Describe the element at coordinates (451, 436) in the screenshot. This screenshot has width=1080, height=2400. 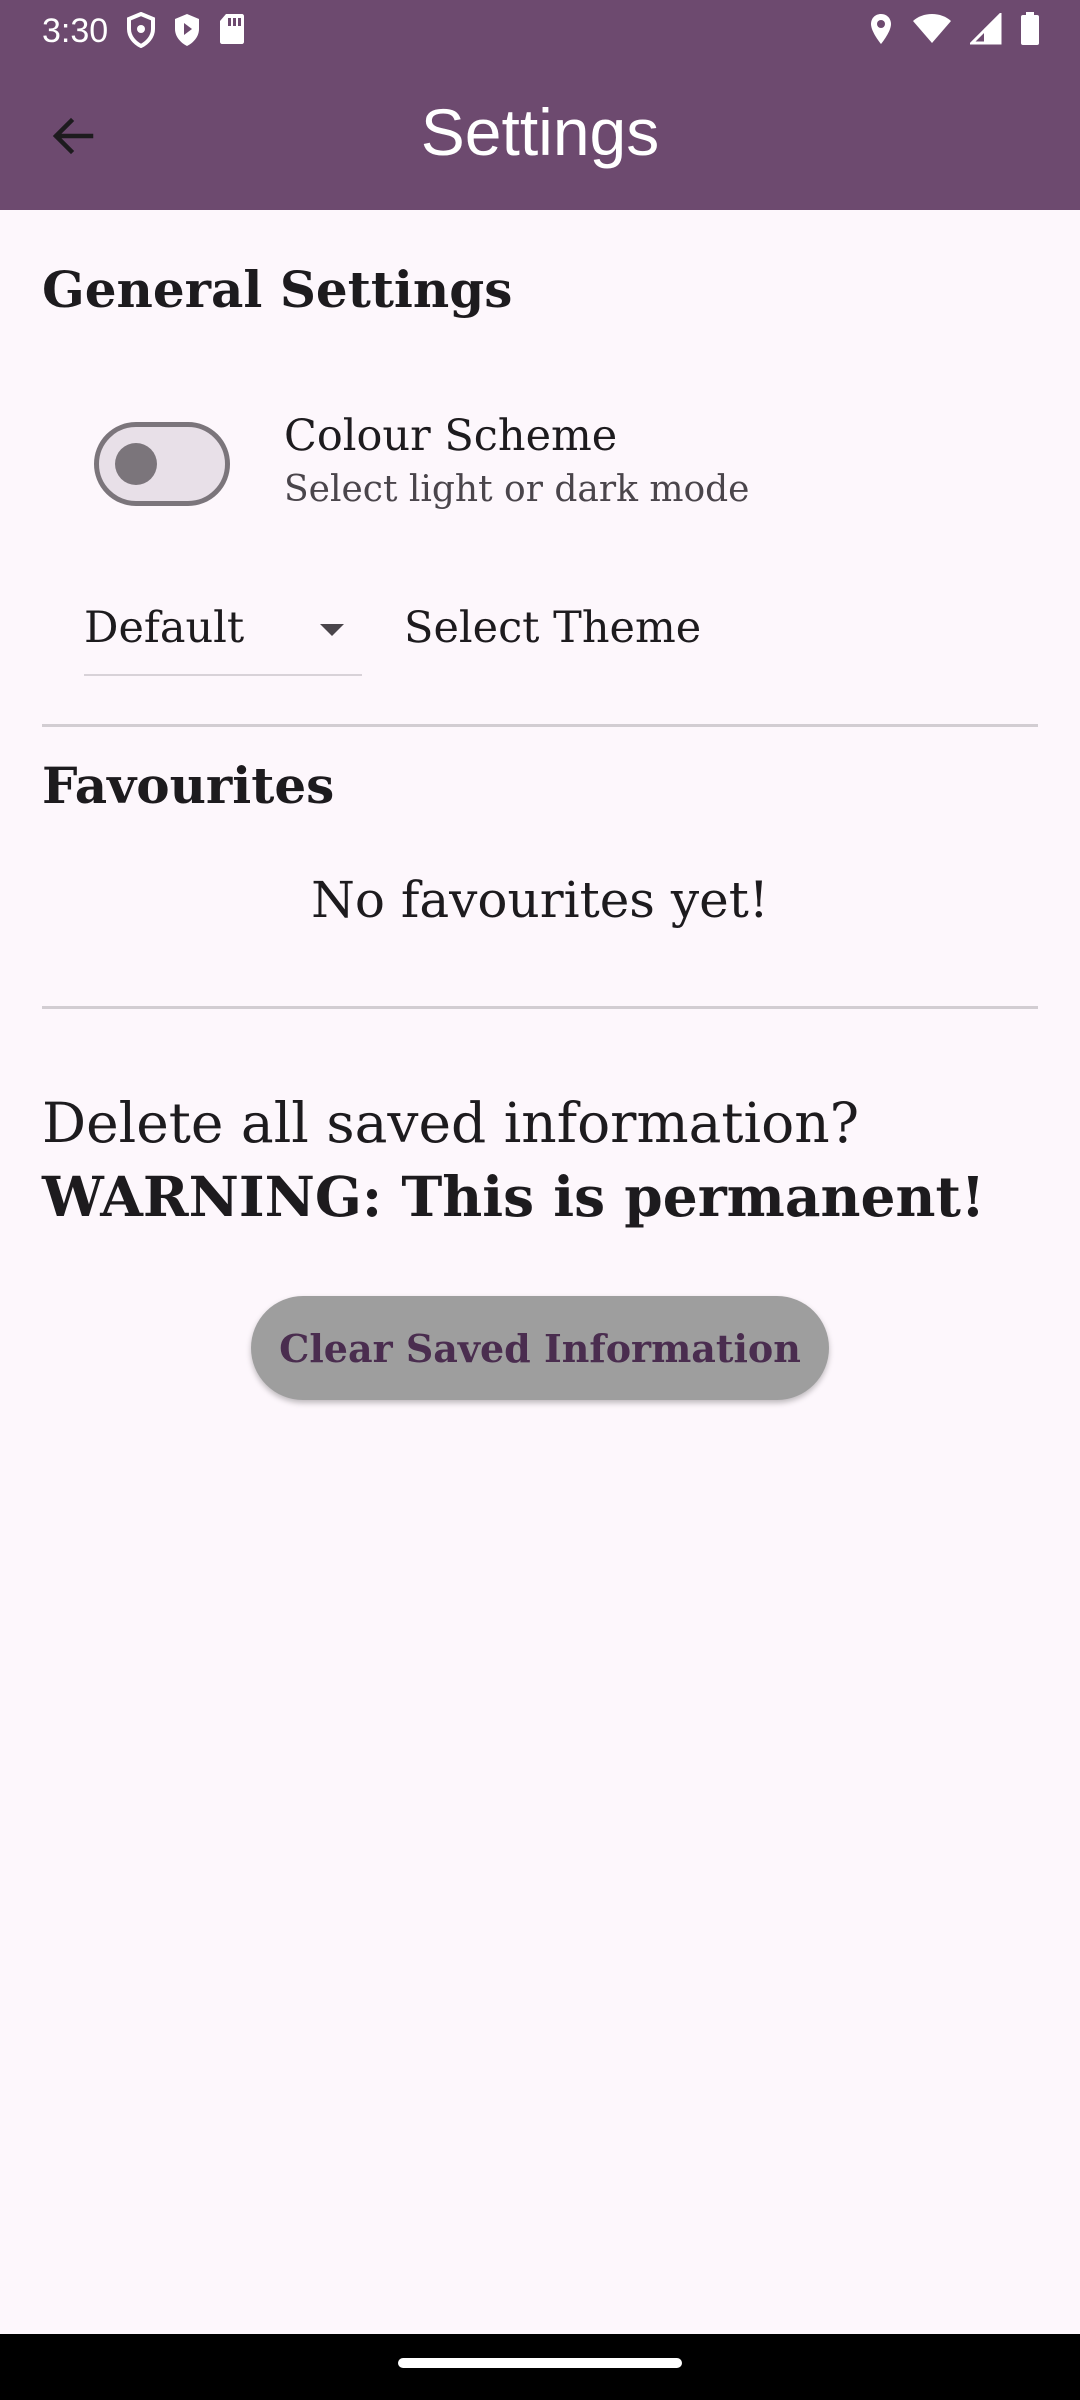
I see `colour-scheme-title: Colour Scheme` at that location.